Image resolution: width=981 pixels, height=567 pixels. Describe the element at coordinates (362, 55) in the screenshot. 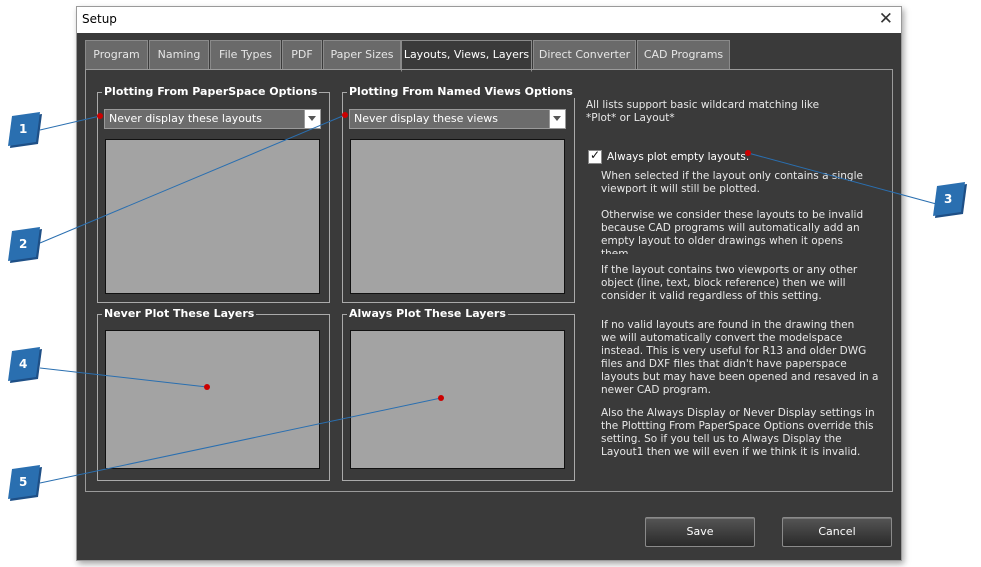

I see `tab-paper-sizes: Paper Sizes` at that location.